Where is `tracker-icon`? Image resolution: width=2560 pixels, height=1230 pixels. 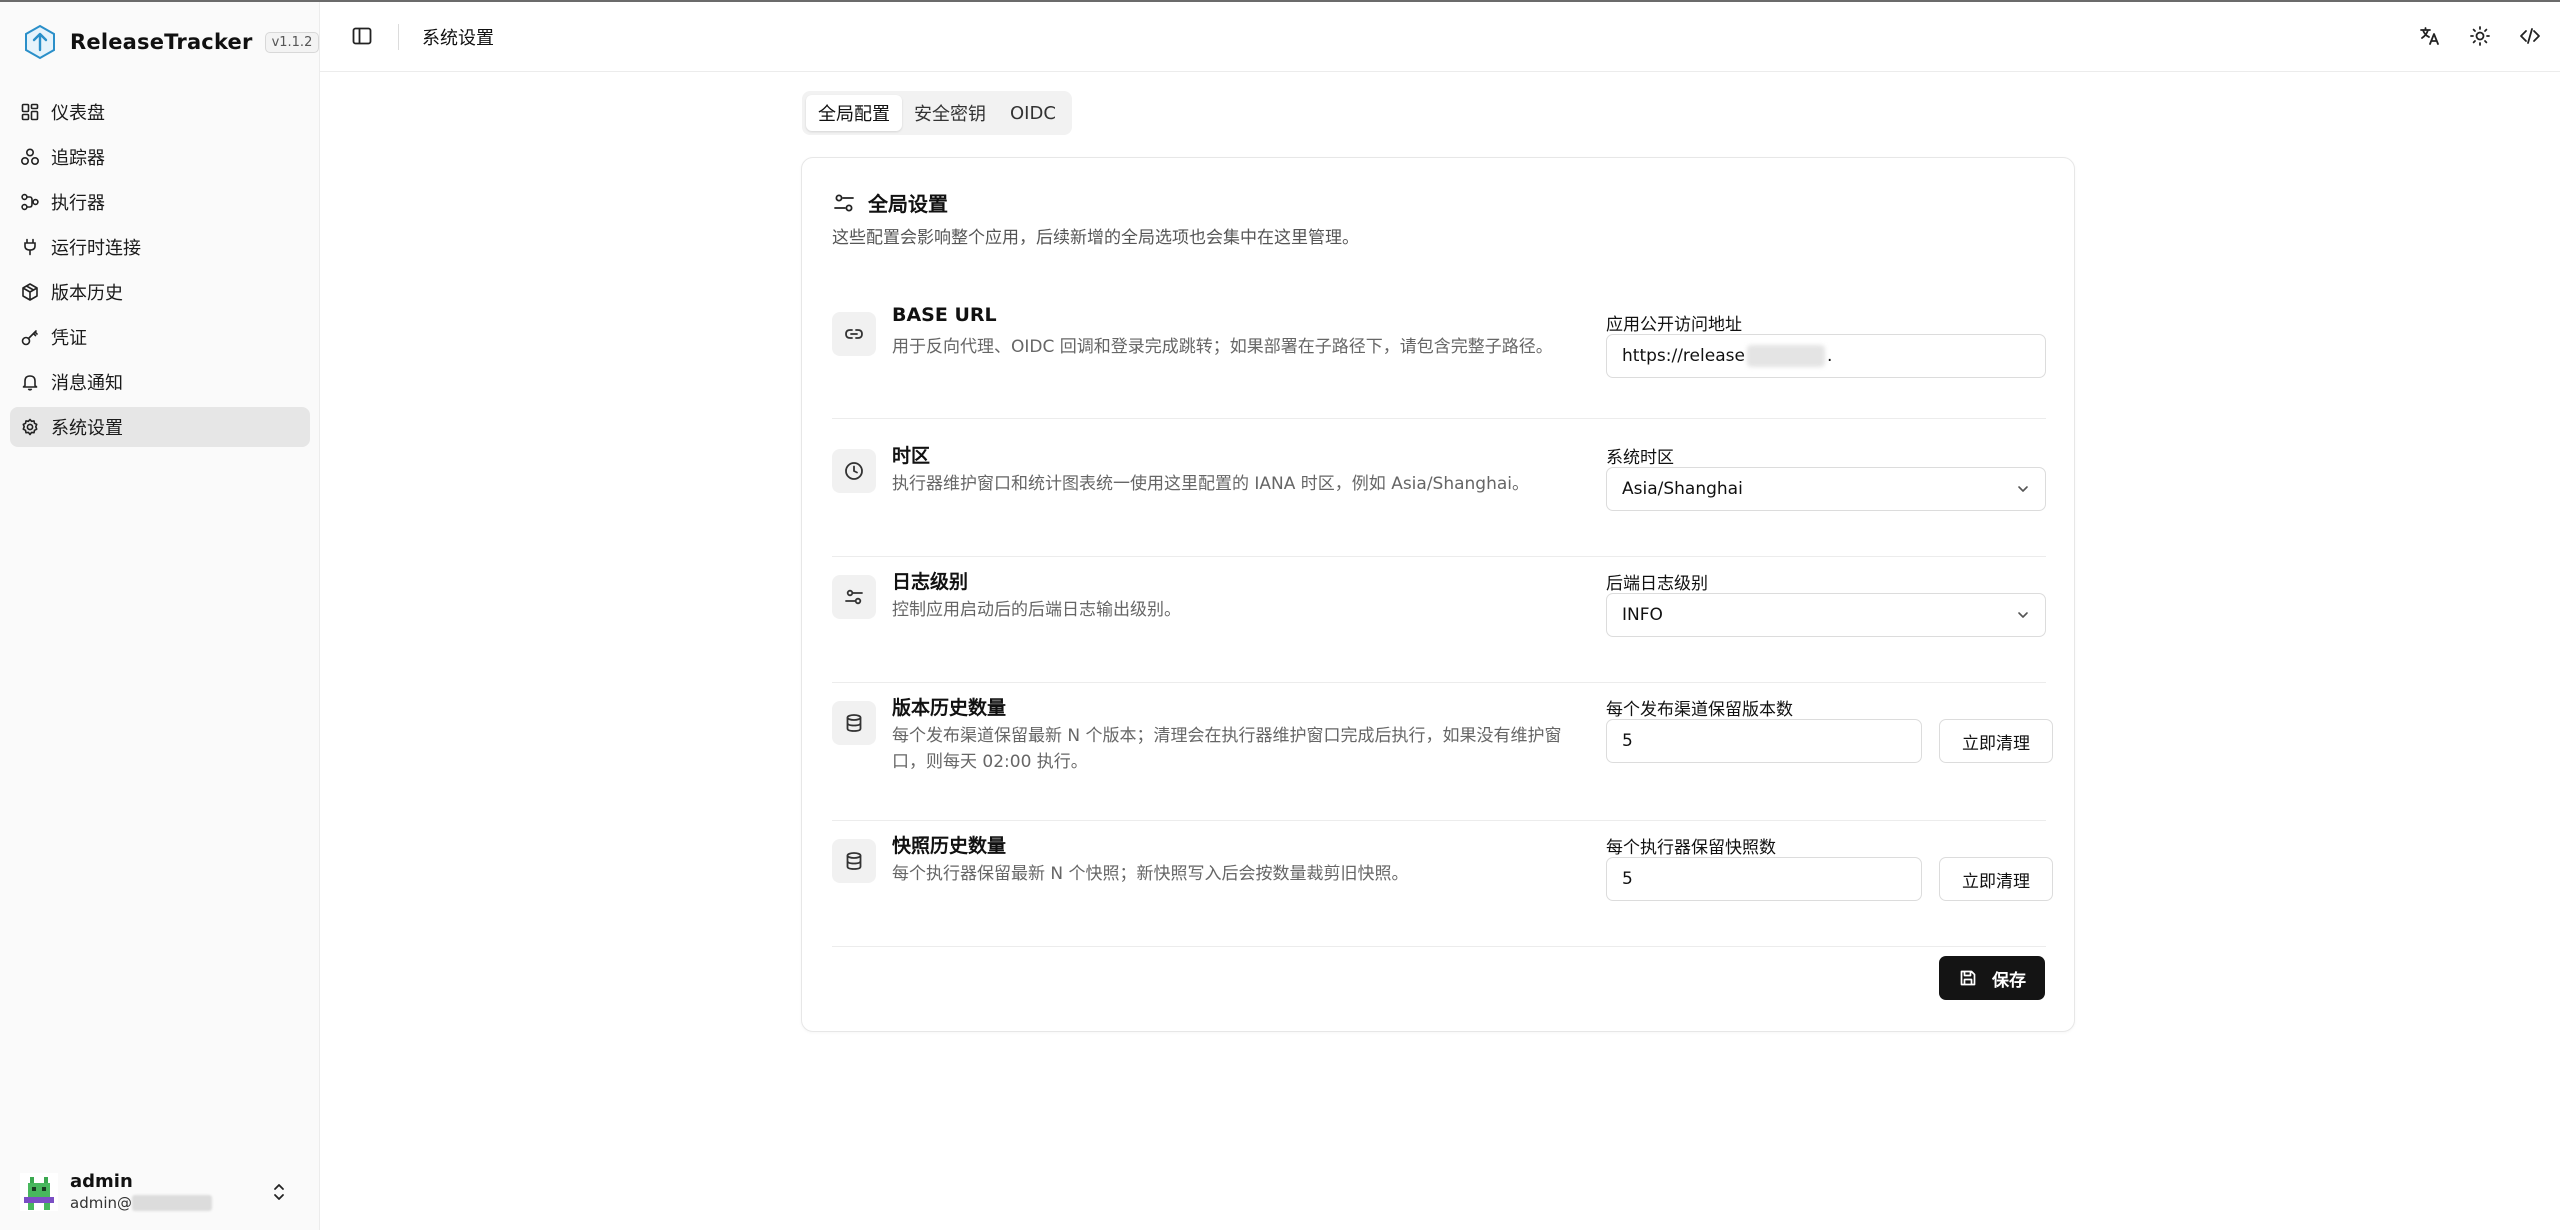
tracker-icon is located at coordinates (30, 157).